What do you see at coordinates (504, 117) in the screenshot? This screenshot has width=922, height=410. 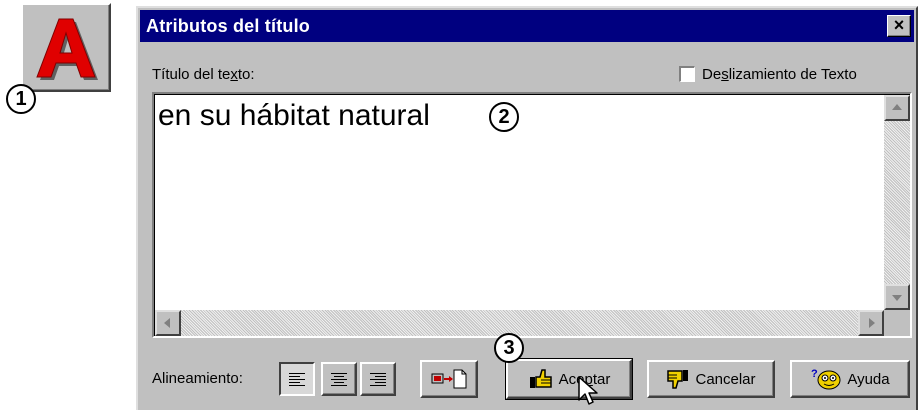 I see `callout-2: 2` at bounding box center [504, 117].